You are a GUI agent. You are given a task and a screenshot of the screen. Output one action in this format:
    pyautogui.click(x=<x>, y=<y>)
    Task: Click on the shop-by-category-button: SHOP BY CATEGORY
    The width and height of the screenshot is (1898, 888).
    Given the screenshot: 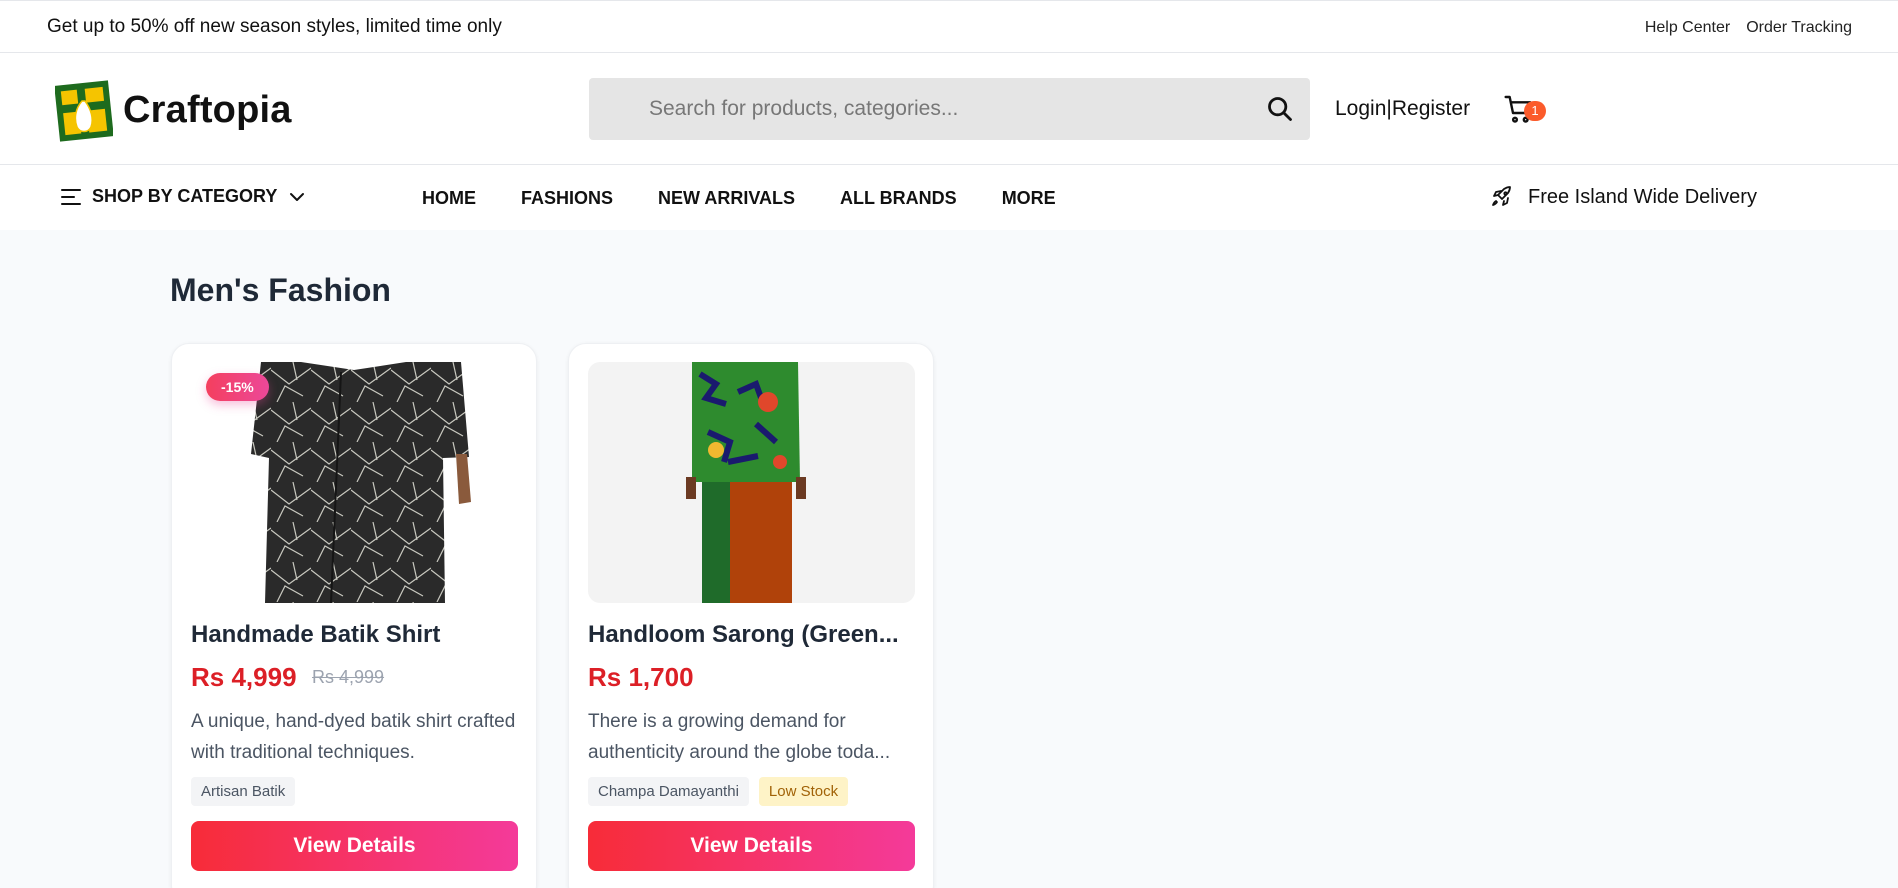 What is the action you would take?
    pyautogui.click(x=183, y=196)
    